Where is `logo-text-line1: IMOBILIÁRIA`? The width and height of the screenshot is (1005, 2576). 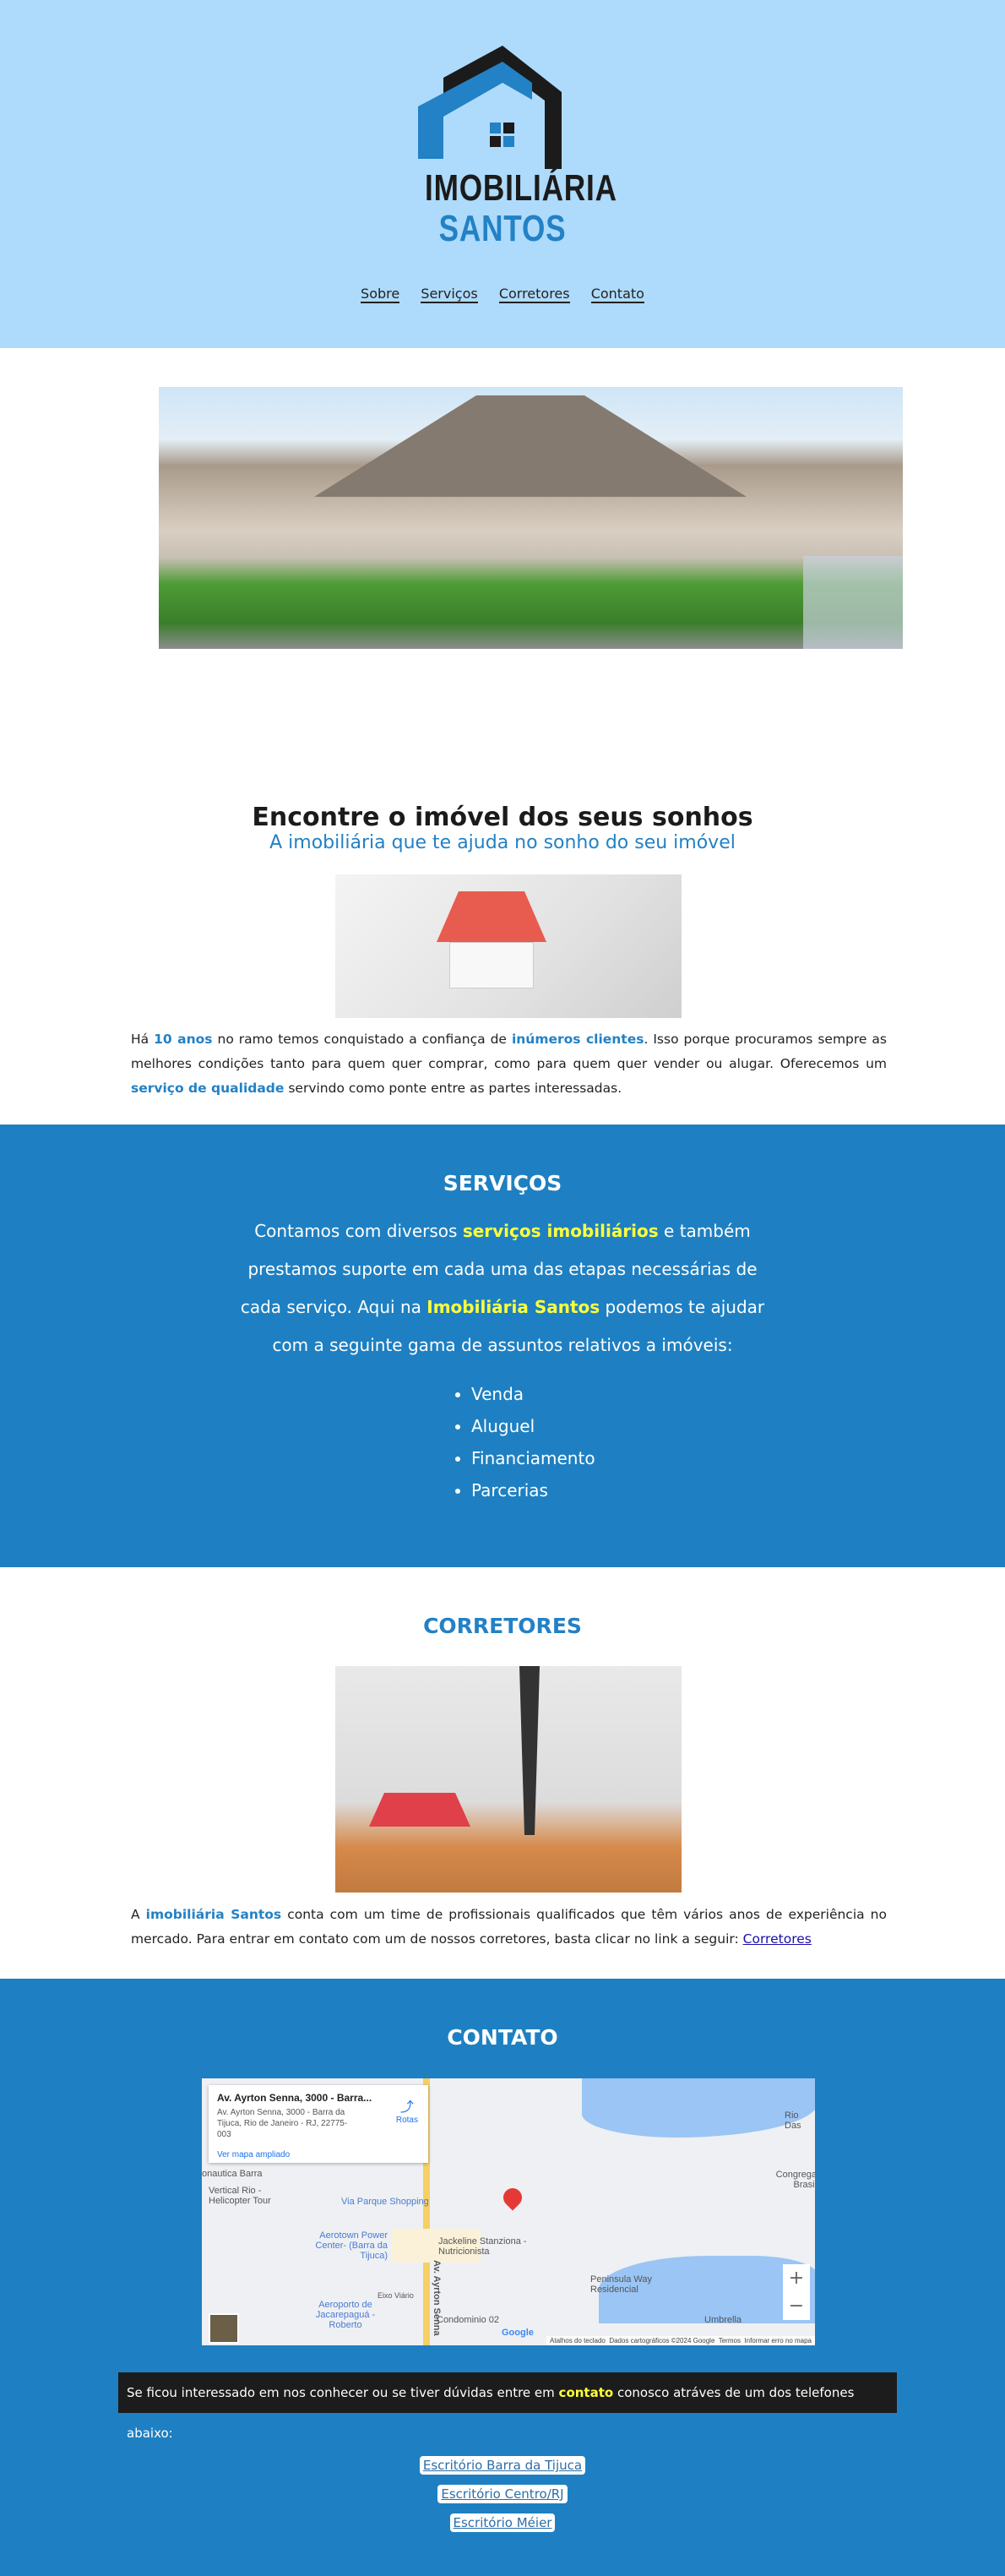
logo-text-line1: IMOBILIÁRIA is located at coordinates (521, 188).